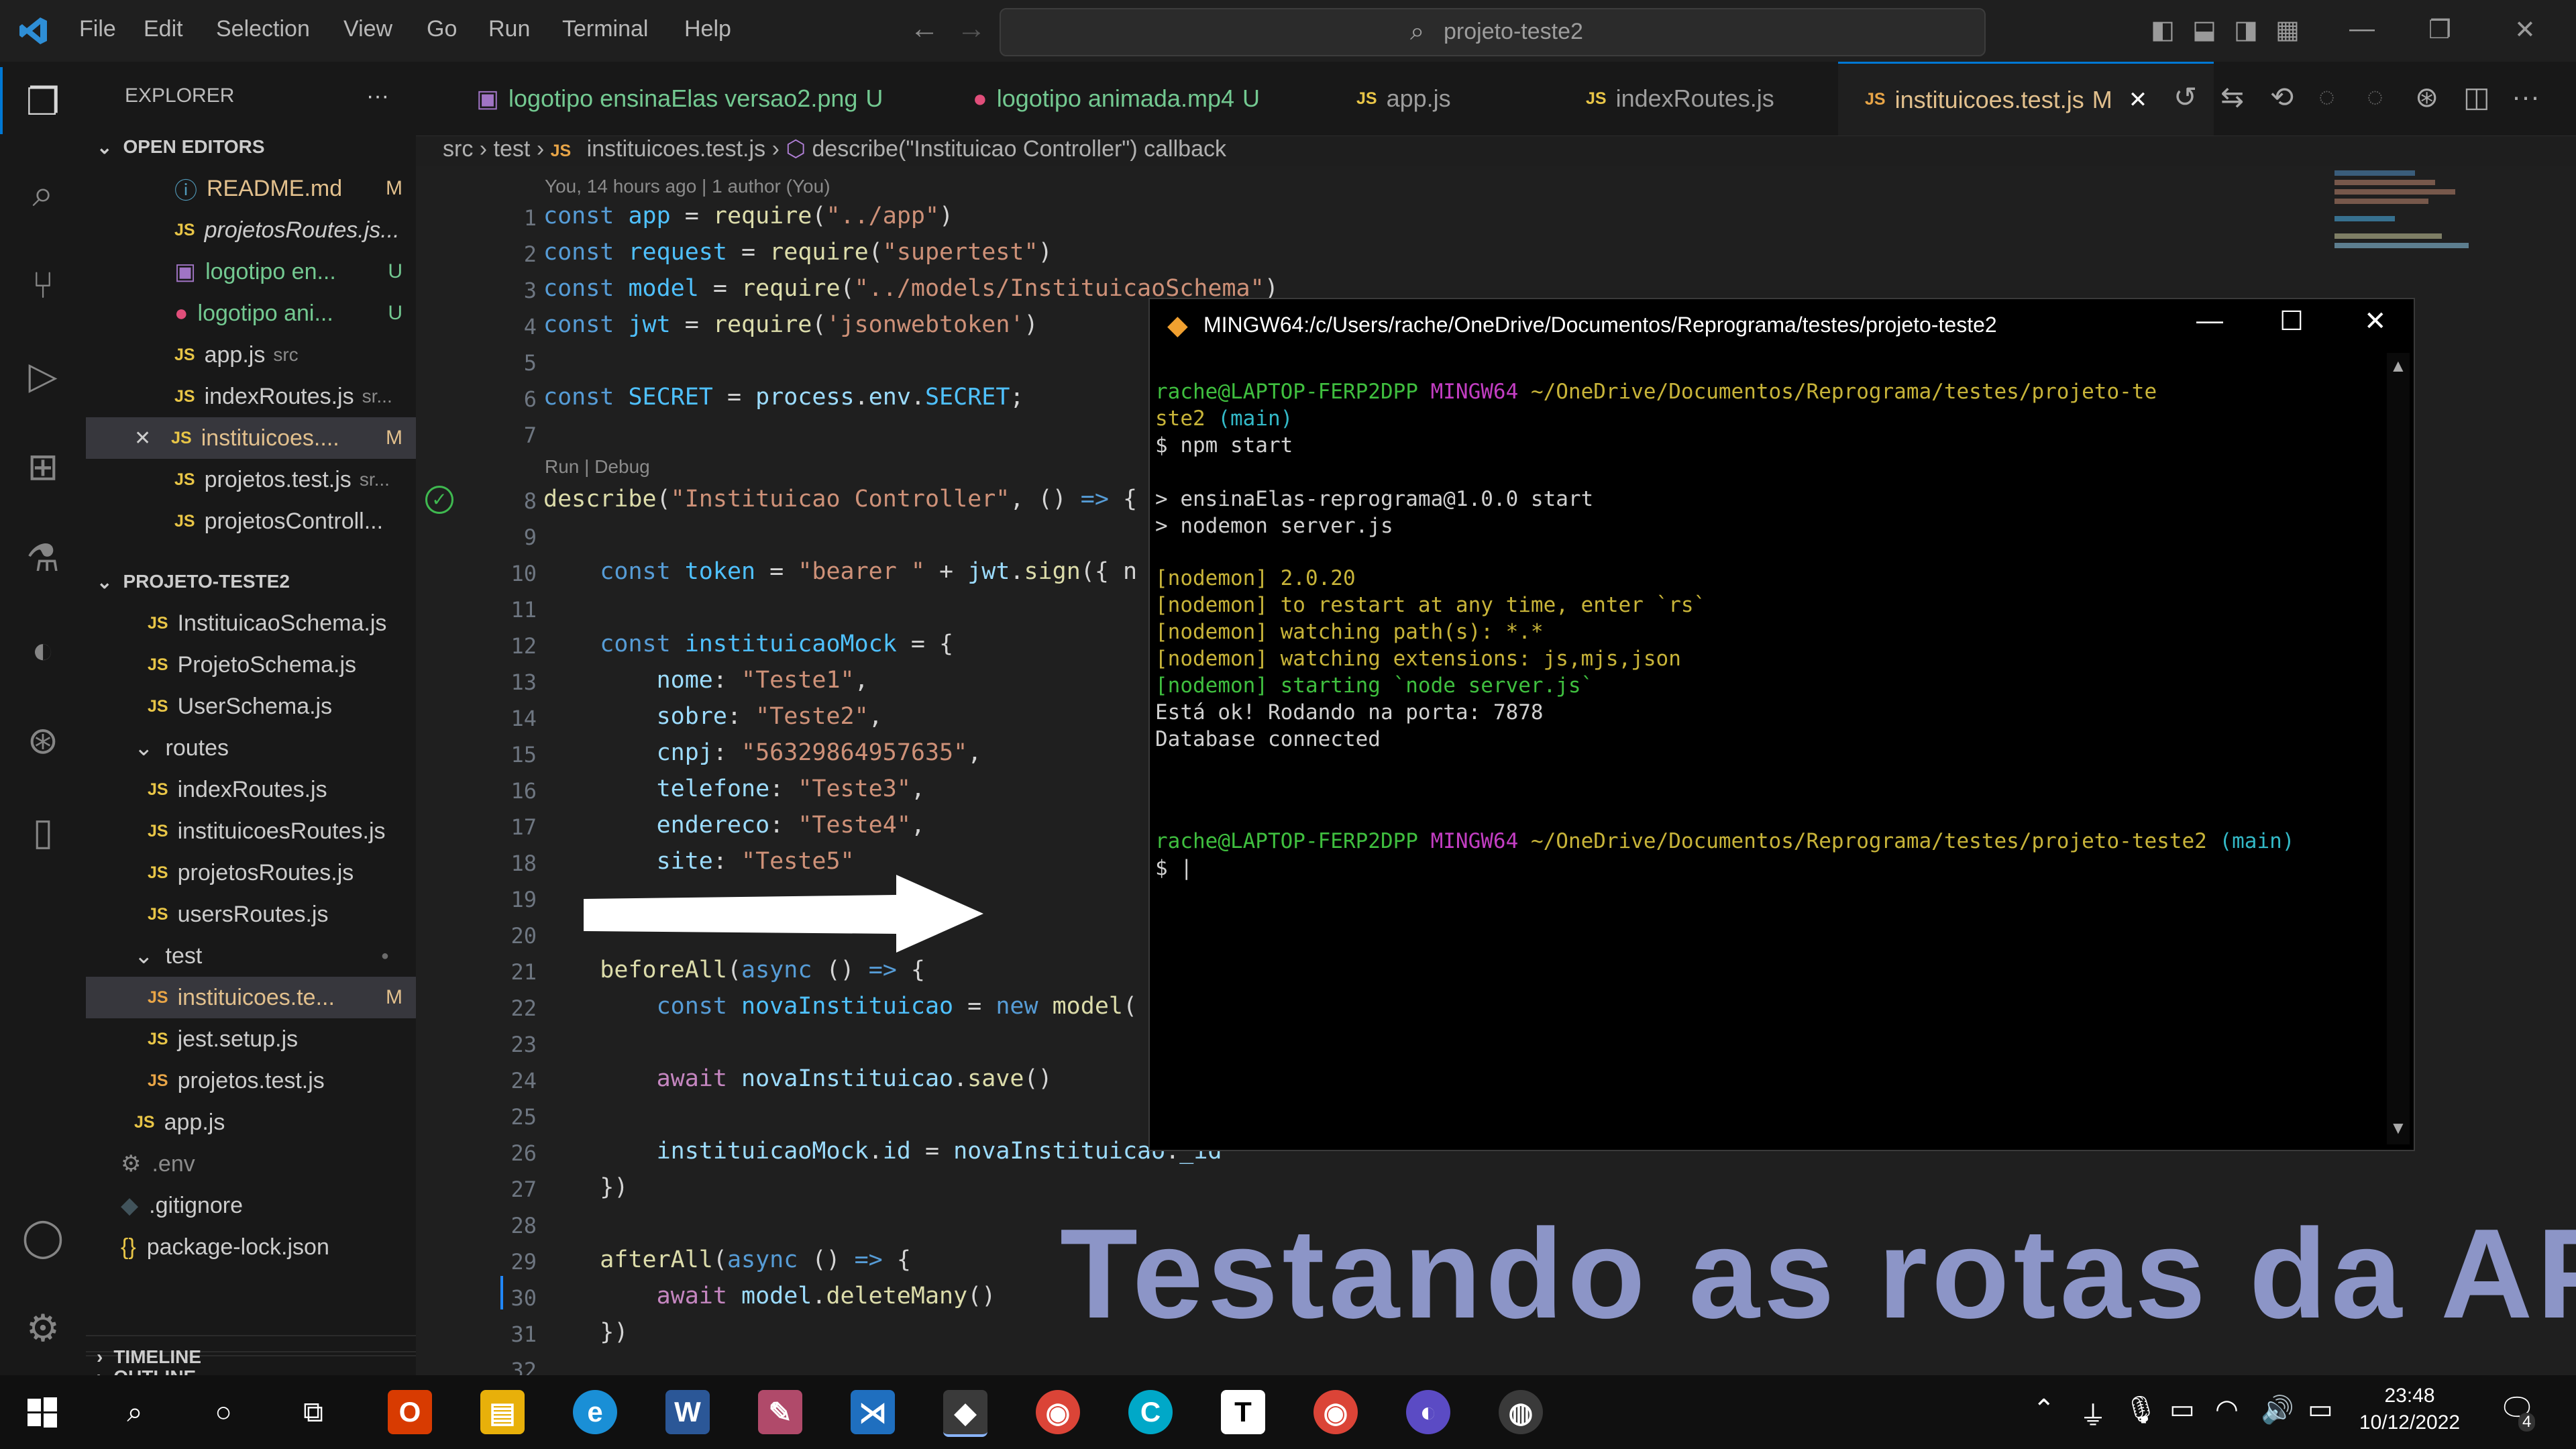  Describe the element at coordinates (509, 29) in the screenshot. I see `menu-run: Run` at that location.